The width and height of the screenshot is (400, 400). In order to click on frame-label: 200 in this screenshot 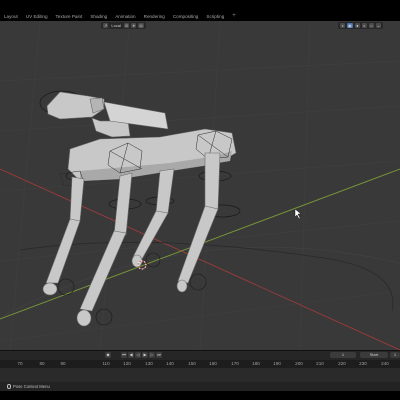, I will do `click(299, 363)`.